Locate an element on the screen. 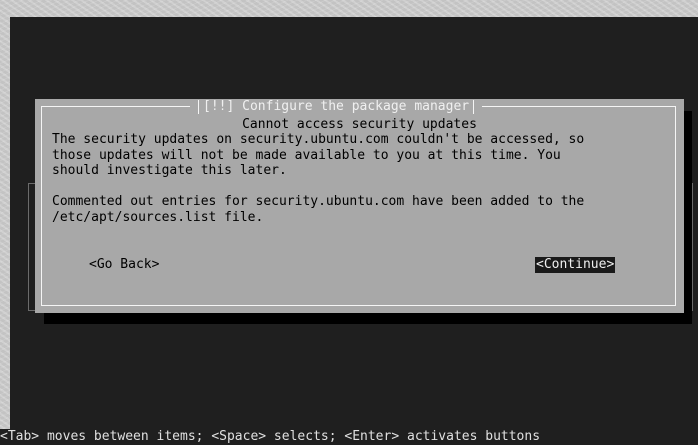 The height and width of the screenshot is (445, 698). dialog-title: [!!] Configure the package manager is located at coordinates (336, 106).